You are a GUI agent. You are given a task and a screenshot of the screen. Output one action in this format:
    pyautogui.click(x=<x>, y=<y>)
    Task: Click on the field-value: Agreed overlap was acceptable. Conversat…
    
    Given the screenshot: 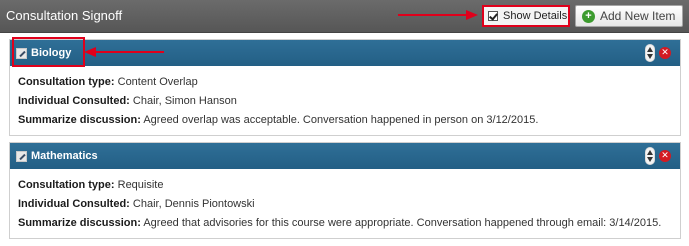 What is the action you would take?
    pyautogui.click(x=341, y=120)
    